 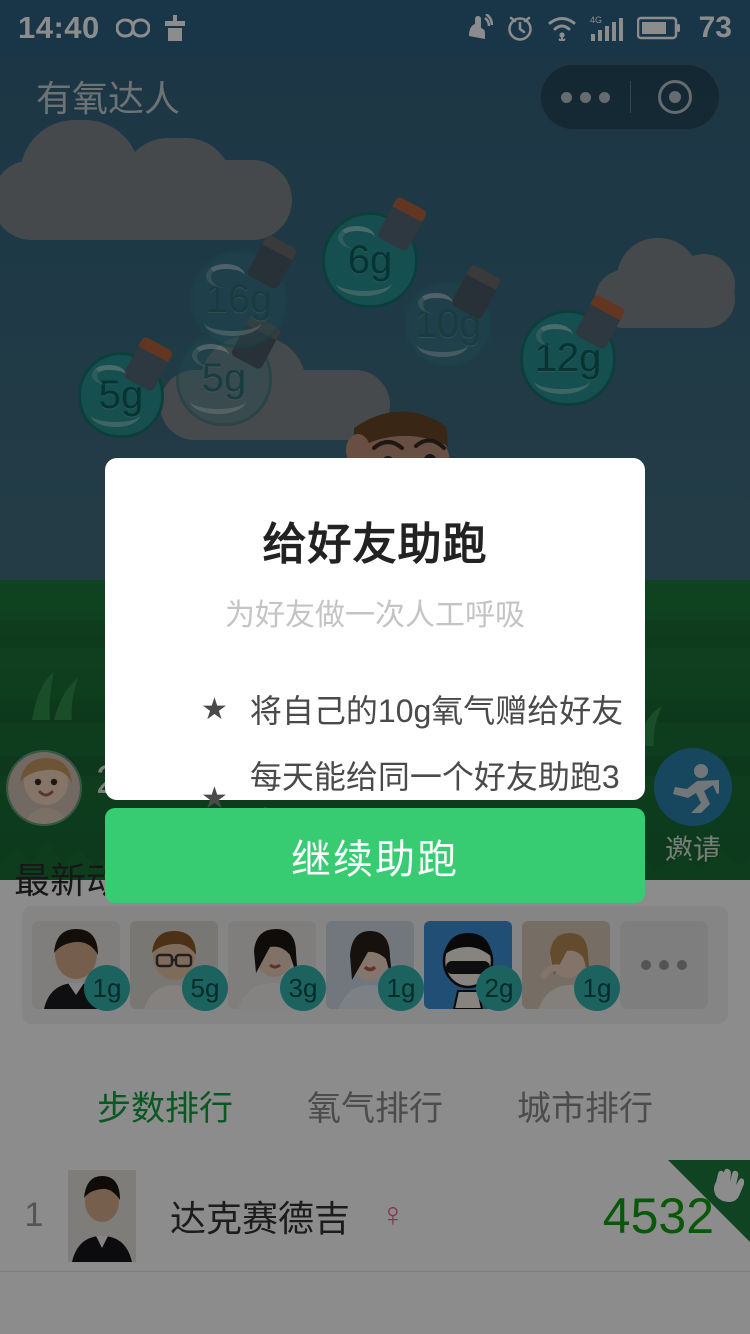 I want to click on list-item: ★ 将自己的10g氧气赠给好友, so click(x=423, y=709).